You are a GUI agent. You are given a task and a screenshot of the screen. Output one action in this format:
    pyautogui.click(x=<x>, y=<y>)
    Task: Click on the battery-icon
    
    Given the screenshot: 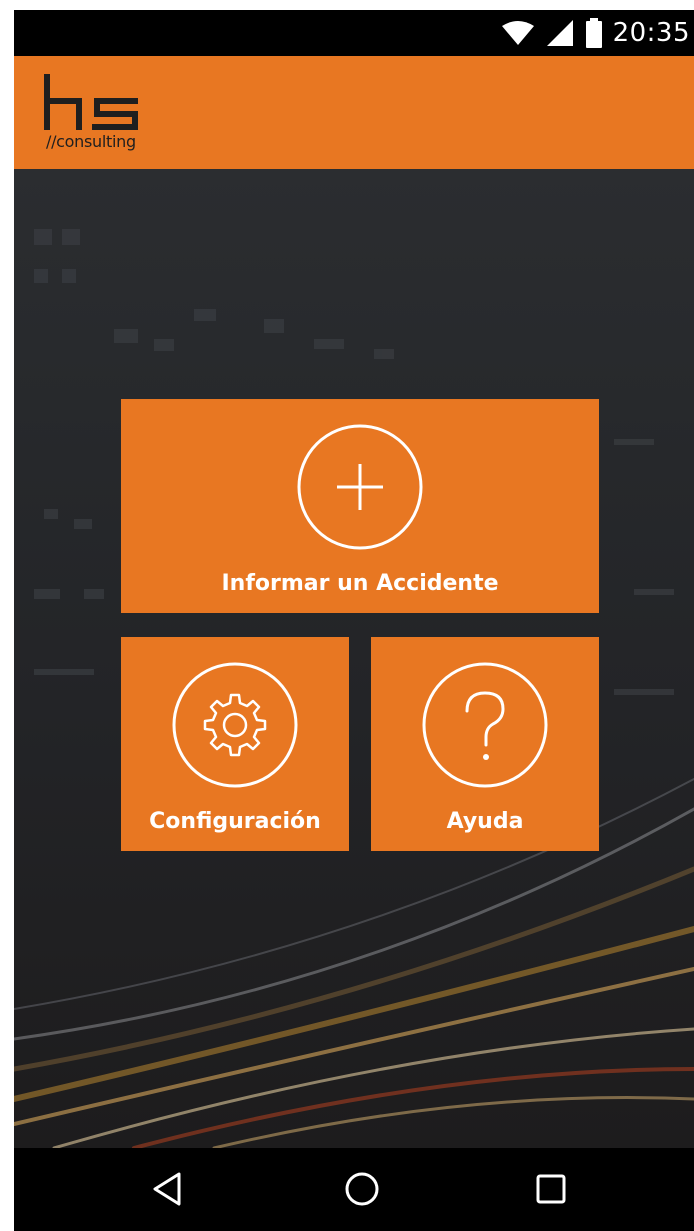 What is the action you would take?
    pyautogui.click(x=593, y=33)
    